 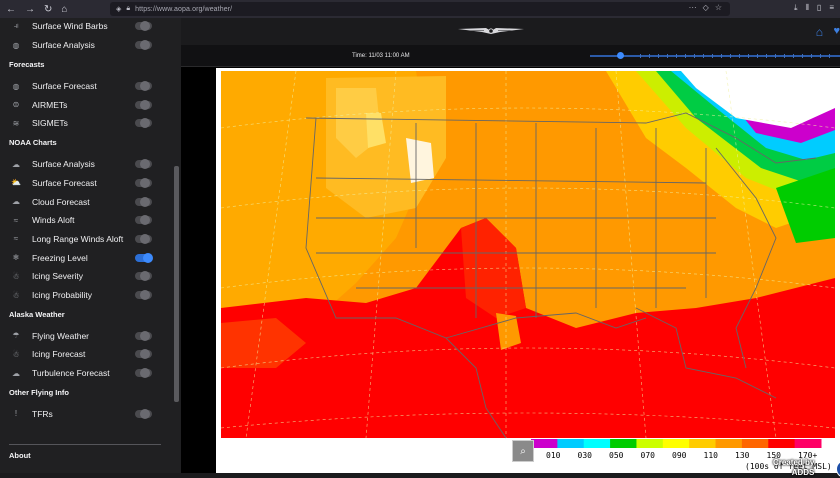 What do you see at coordinates (16, 276) in the screenshot?
I see `snow-cloud-icon: ☃` at bounding box center [16, 276].